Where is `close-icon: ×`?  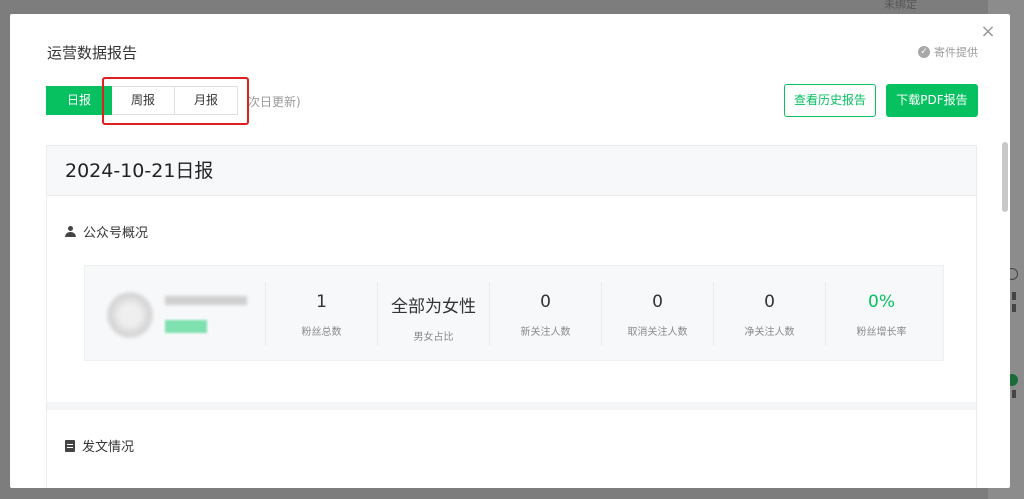
close-icon: × is located at coordinates (988, 32).